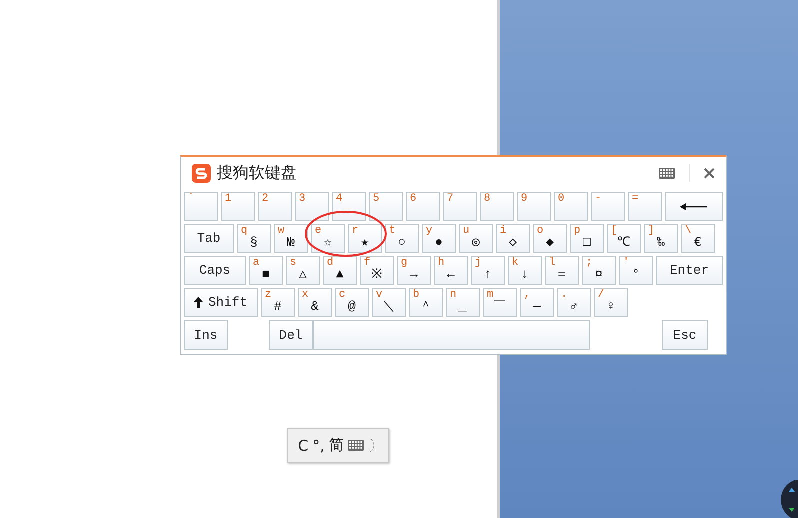 The image size is (798, 518). Describe the element at coordinates (291, 335) in the screenshot. I see `del-key: Del` at that location.